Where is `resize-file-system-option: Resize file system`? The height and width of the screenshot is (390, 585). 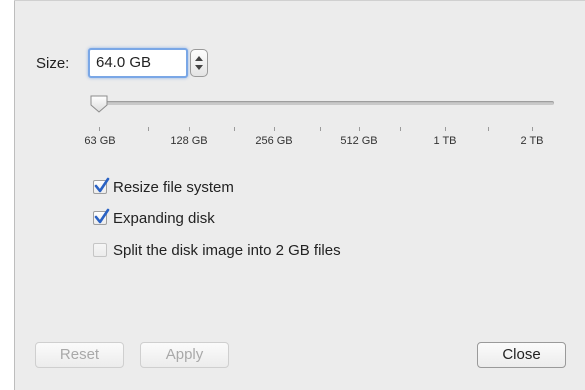
resize-file-system-option: Resize file system is located at coordinates (163, 186).